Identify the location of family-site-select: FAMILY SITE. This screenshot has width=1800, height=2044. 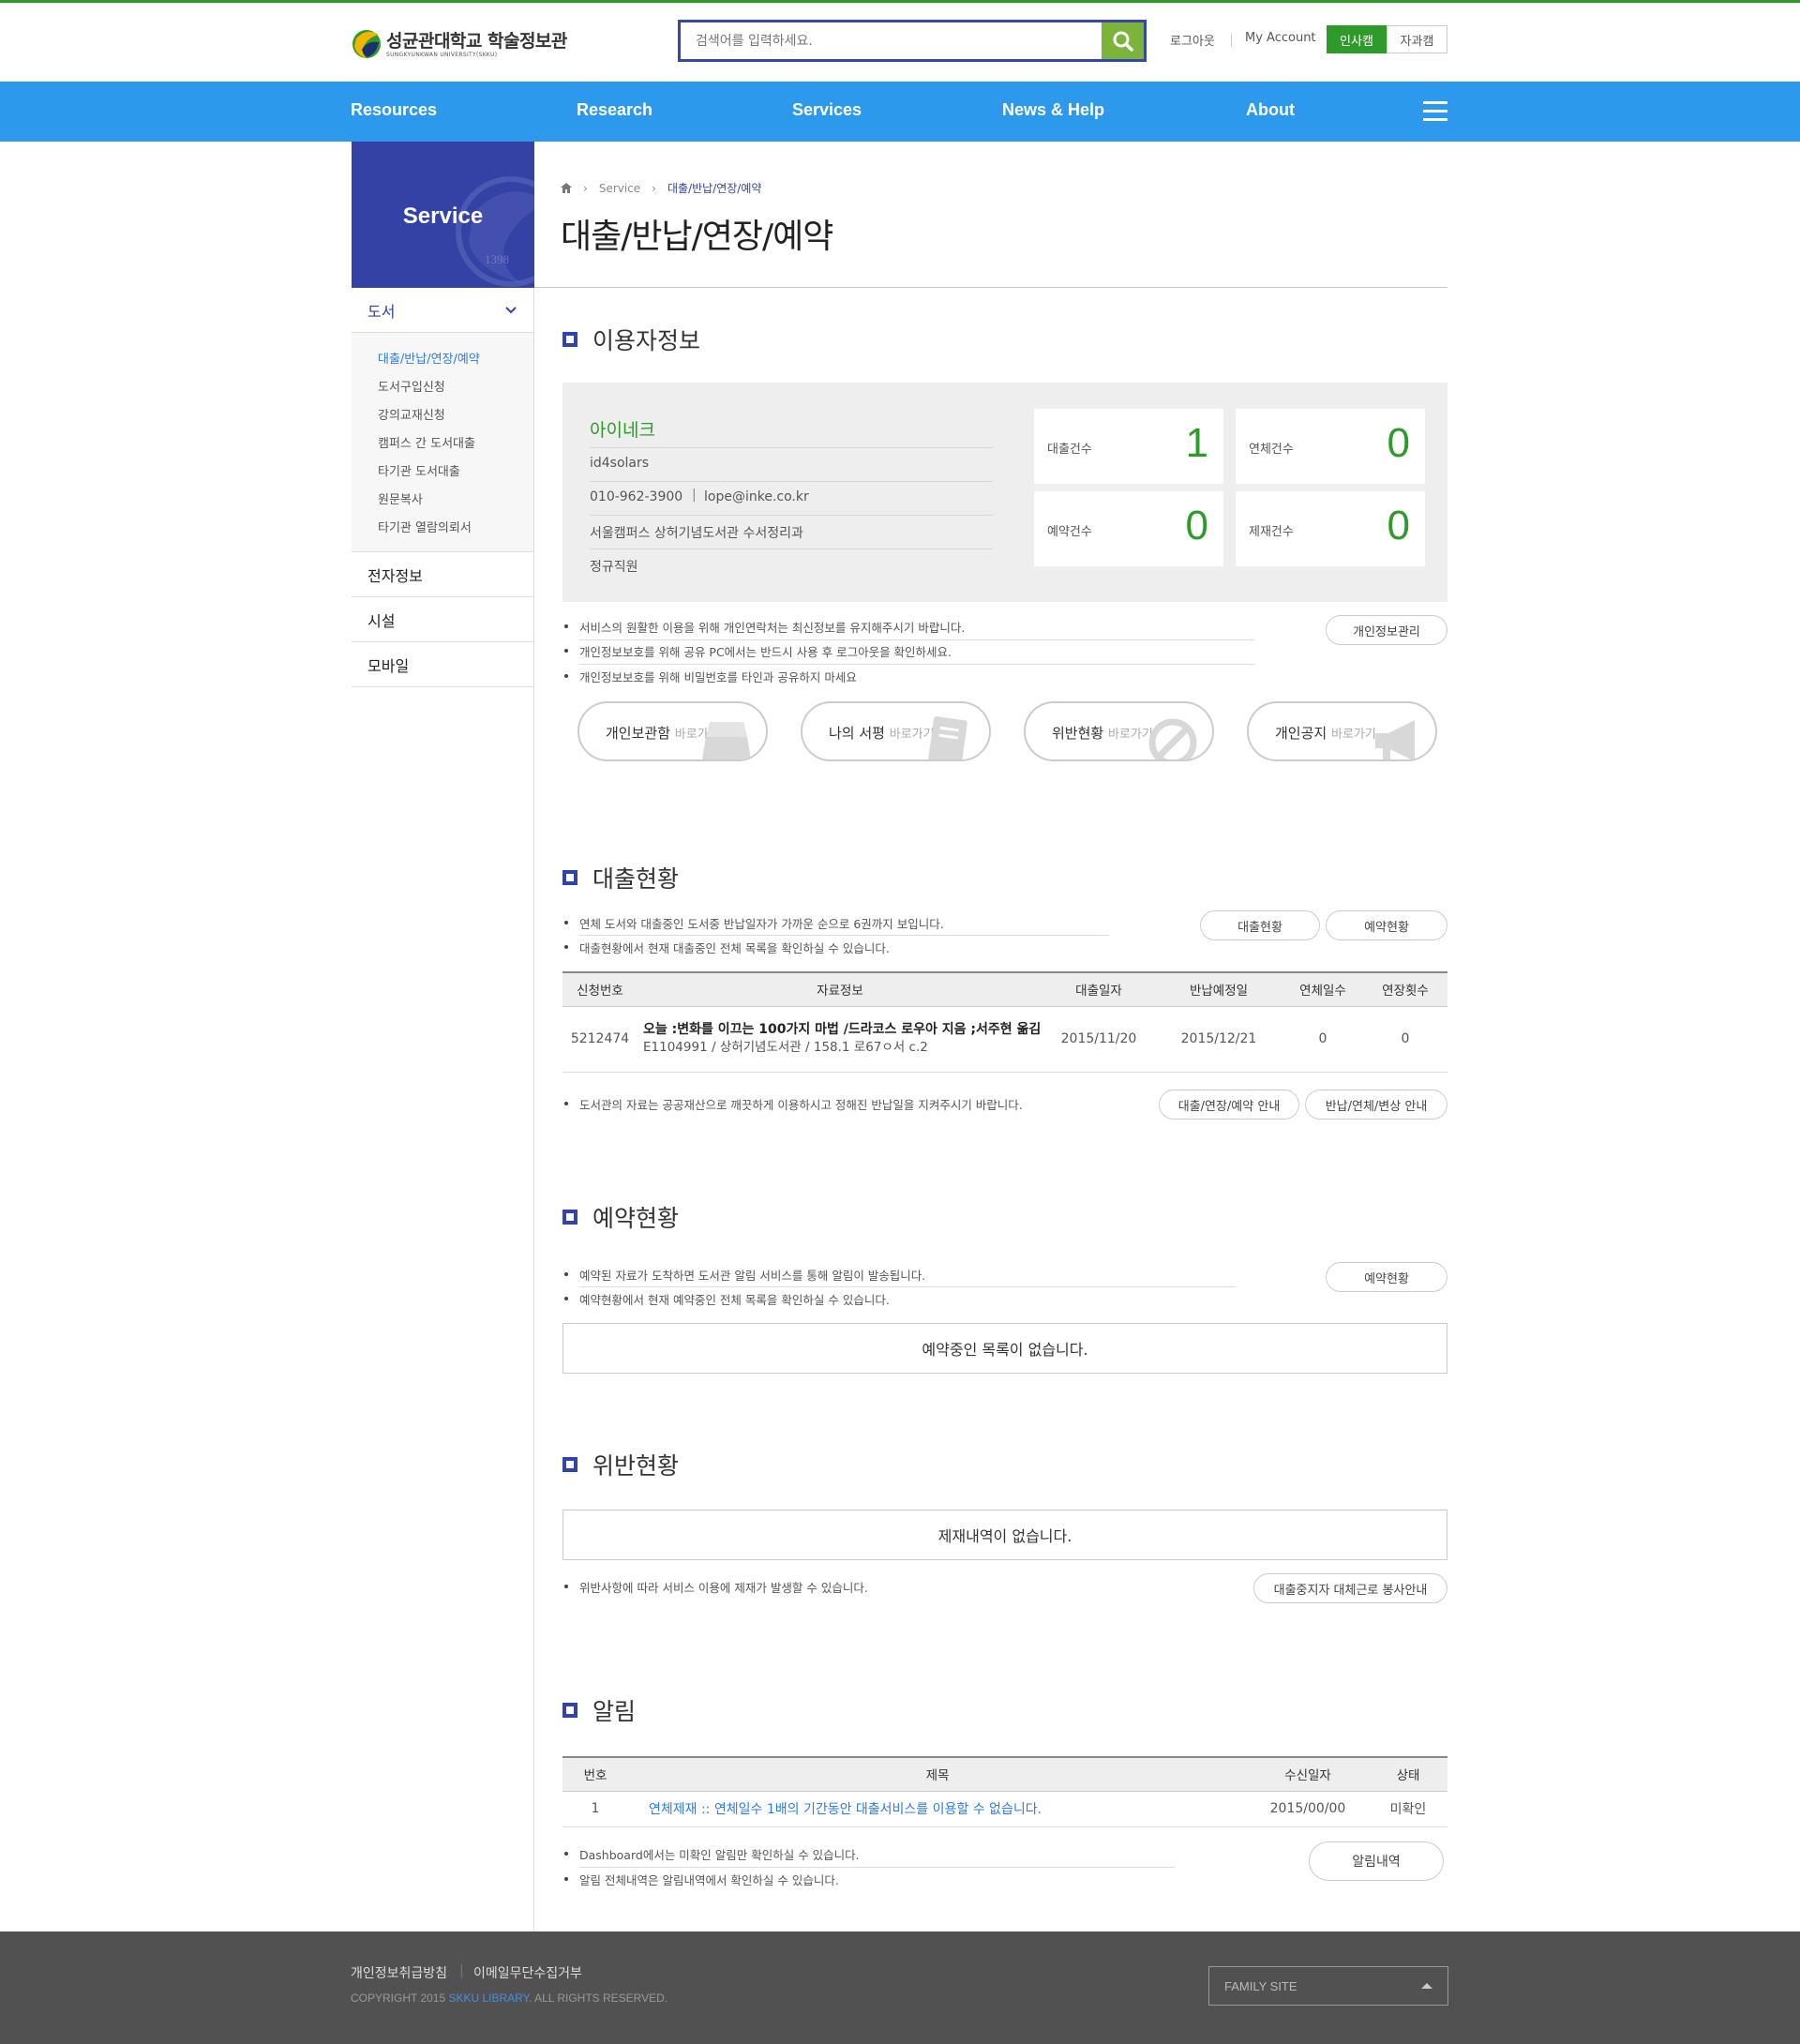
(1328, 1986).